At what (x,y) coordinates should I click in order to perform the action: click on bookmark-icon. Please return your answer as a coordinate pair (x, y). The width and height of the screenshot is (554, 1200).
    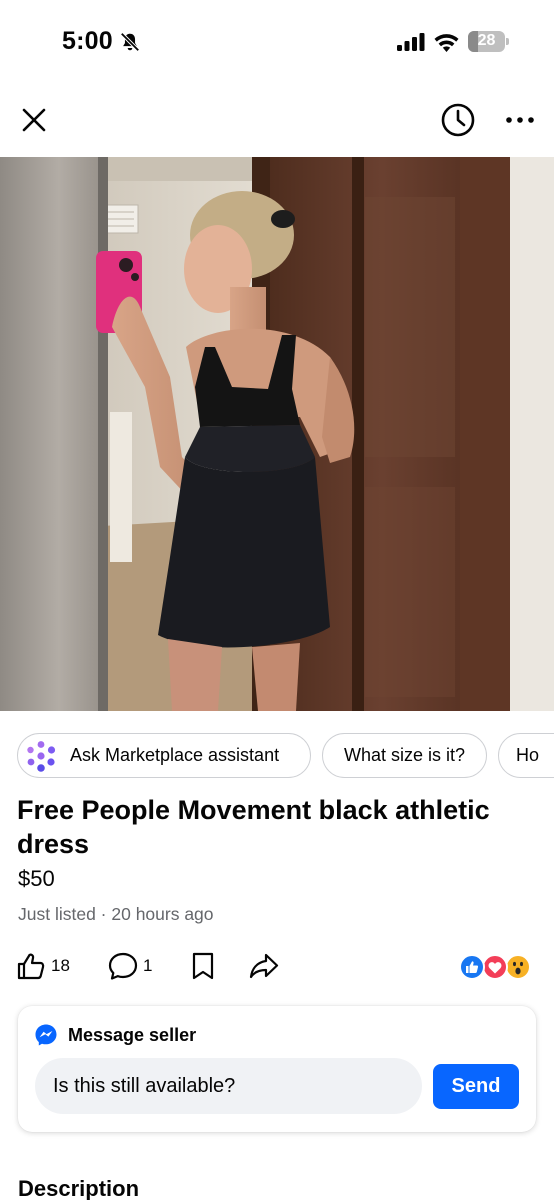
    Looking at the image, I should click on (203, 966).